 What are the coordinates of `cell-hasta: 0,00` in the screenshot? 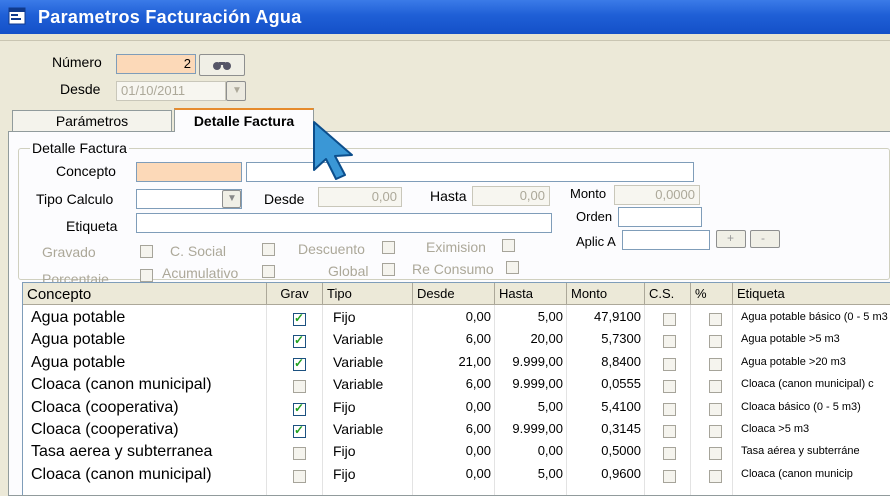 It's located at (550, 451).